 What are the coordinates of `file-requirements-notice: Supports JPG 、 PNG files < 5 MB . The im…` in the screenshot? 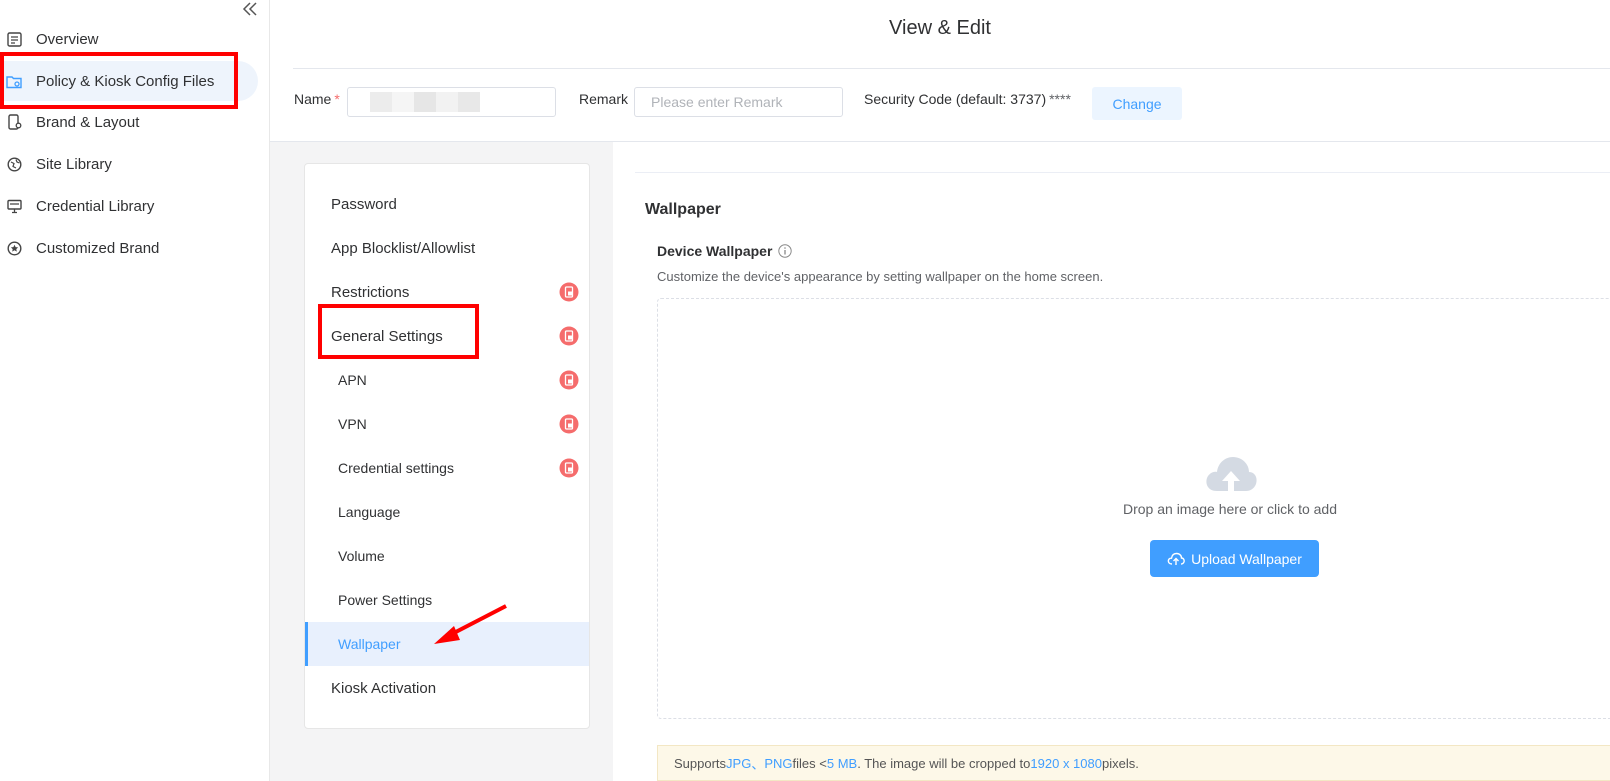 It's located at (1133, 763).